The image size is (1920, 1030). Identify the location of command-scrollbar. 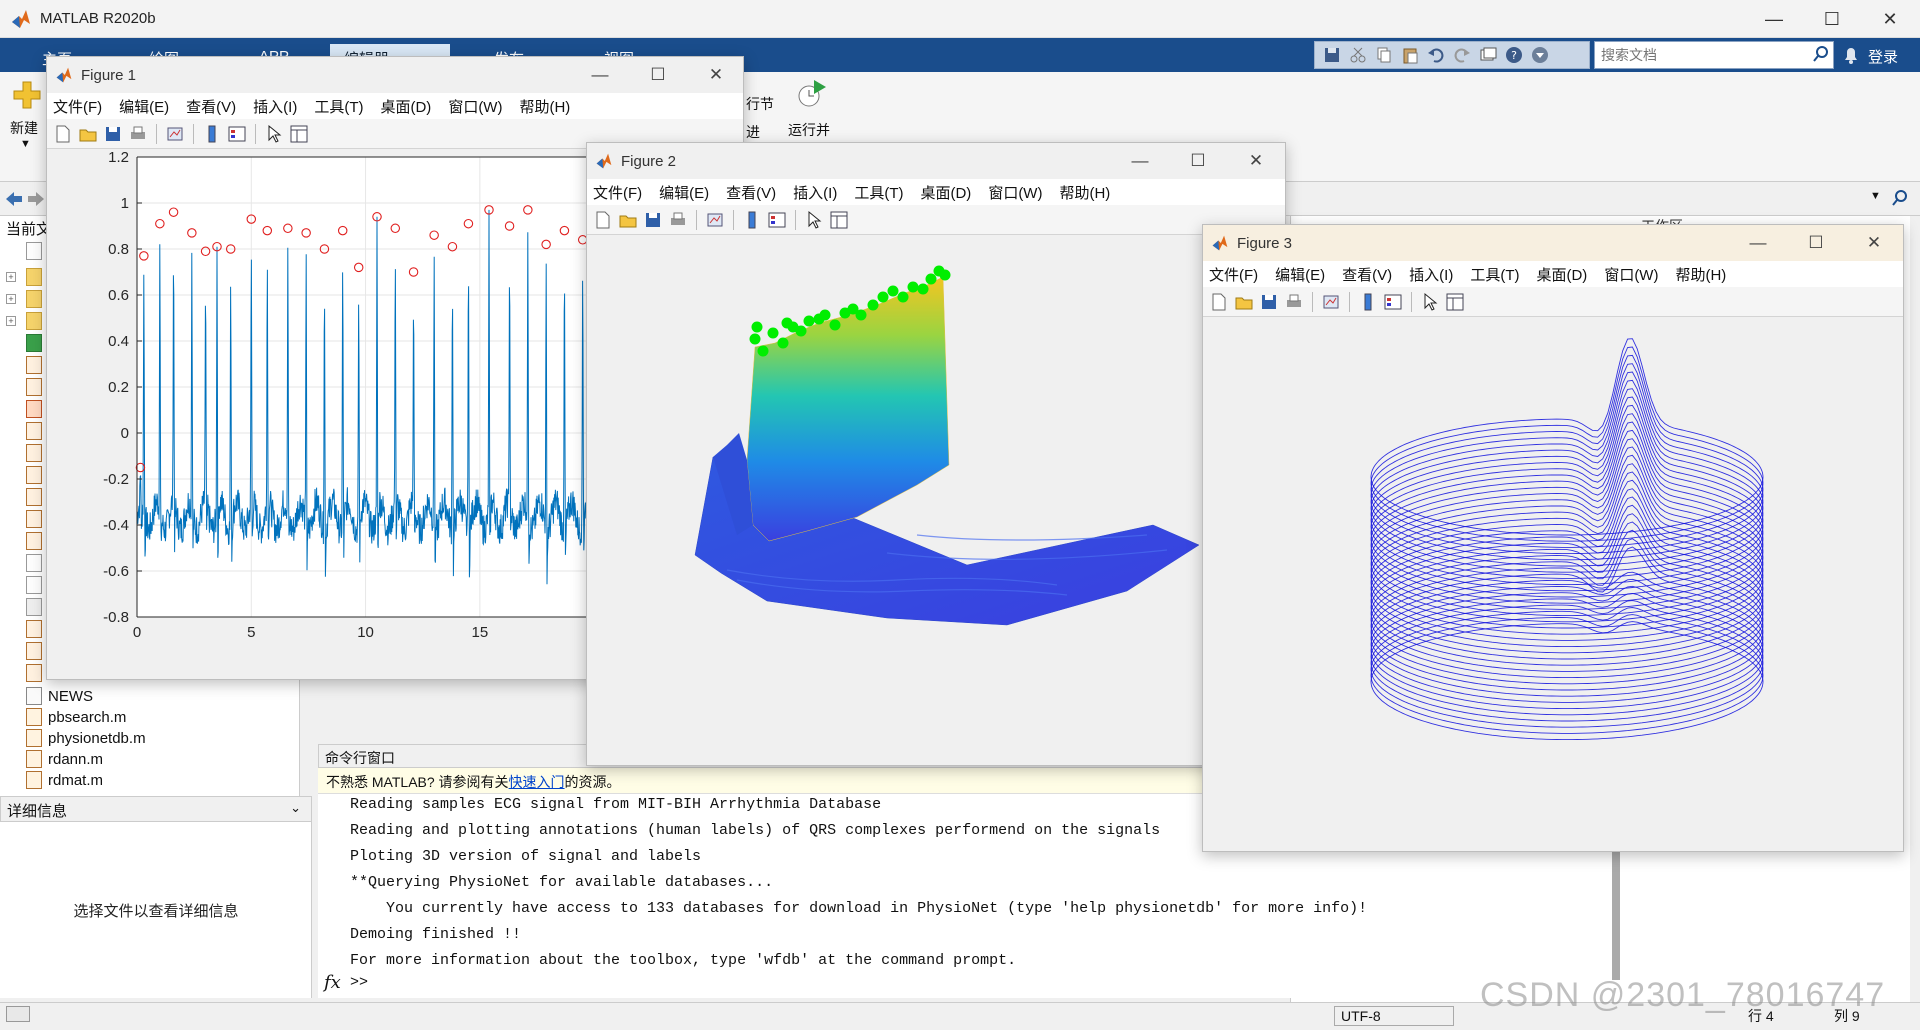
(1616, 915).